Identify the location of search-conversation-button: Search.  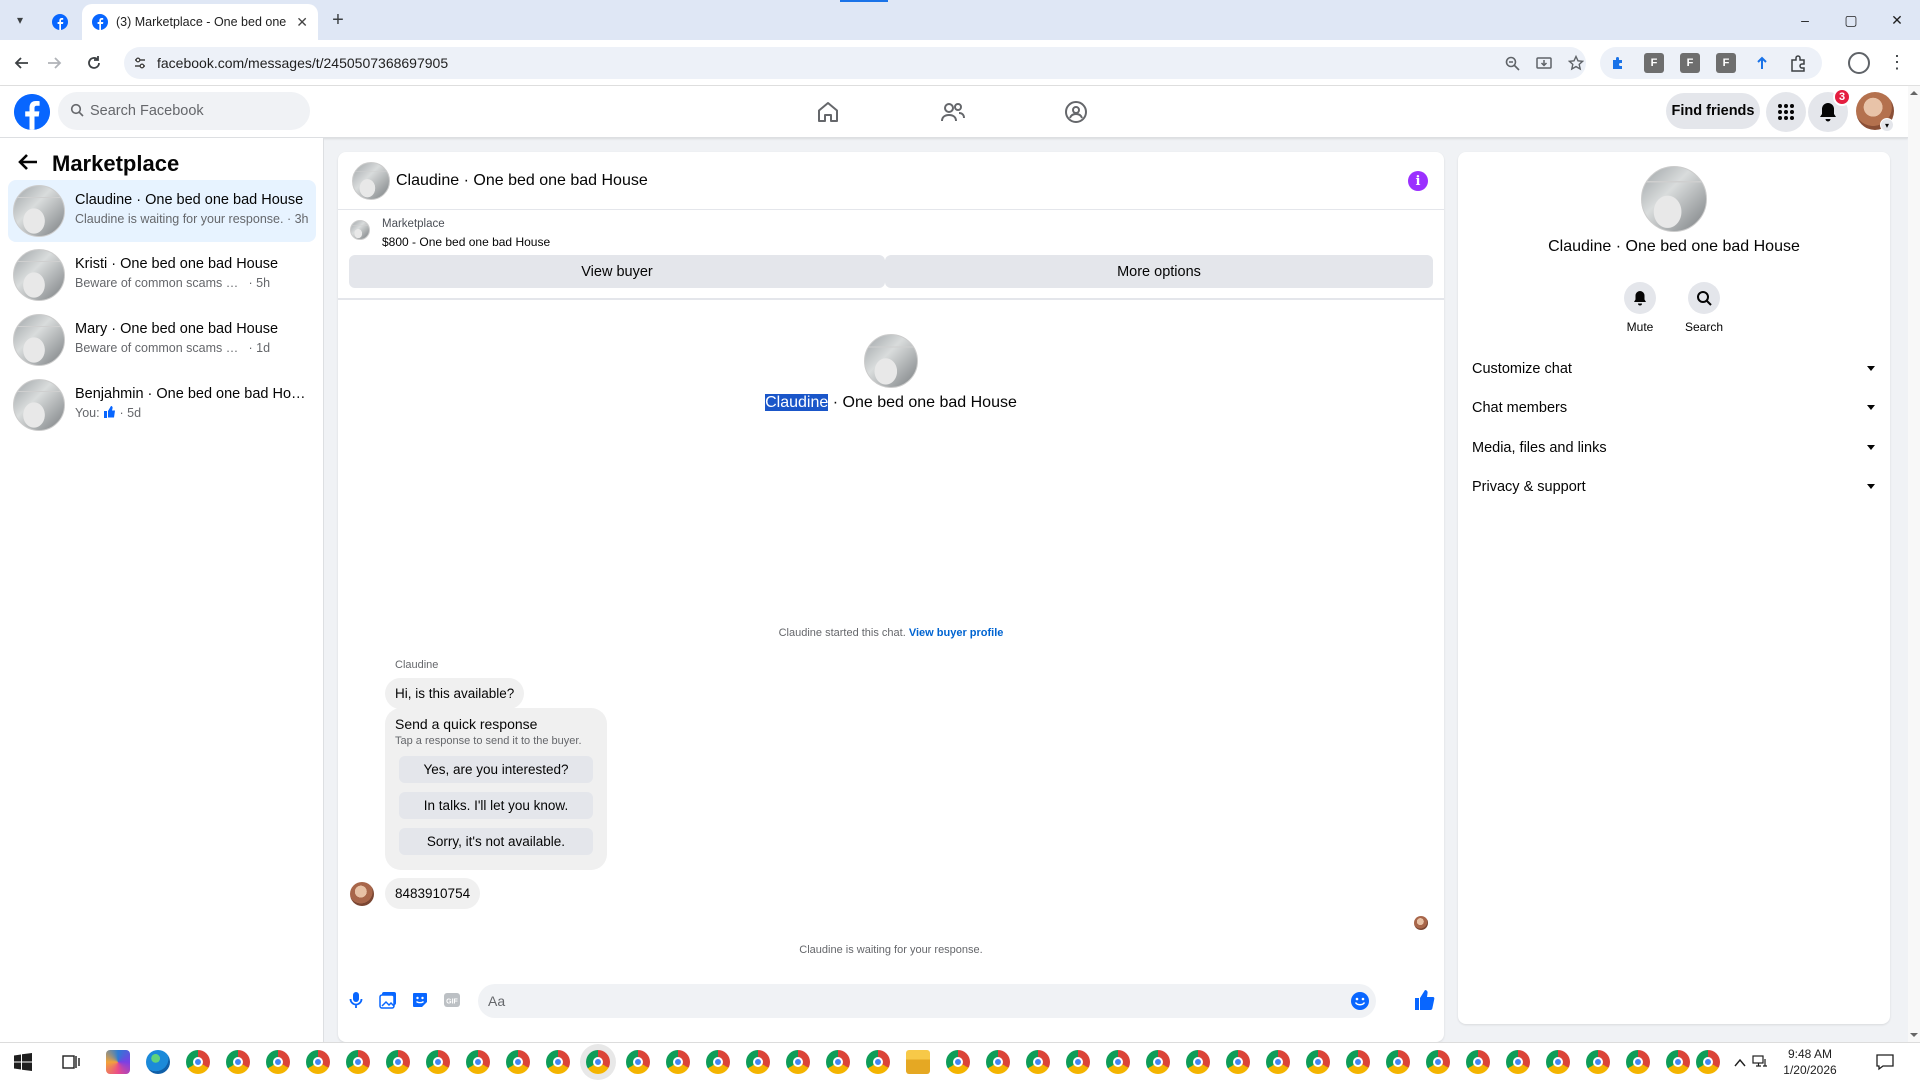
(1704, 308).